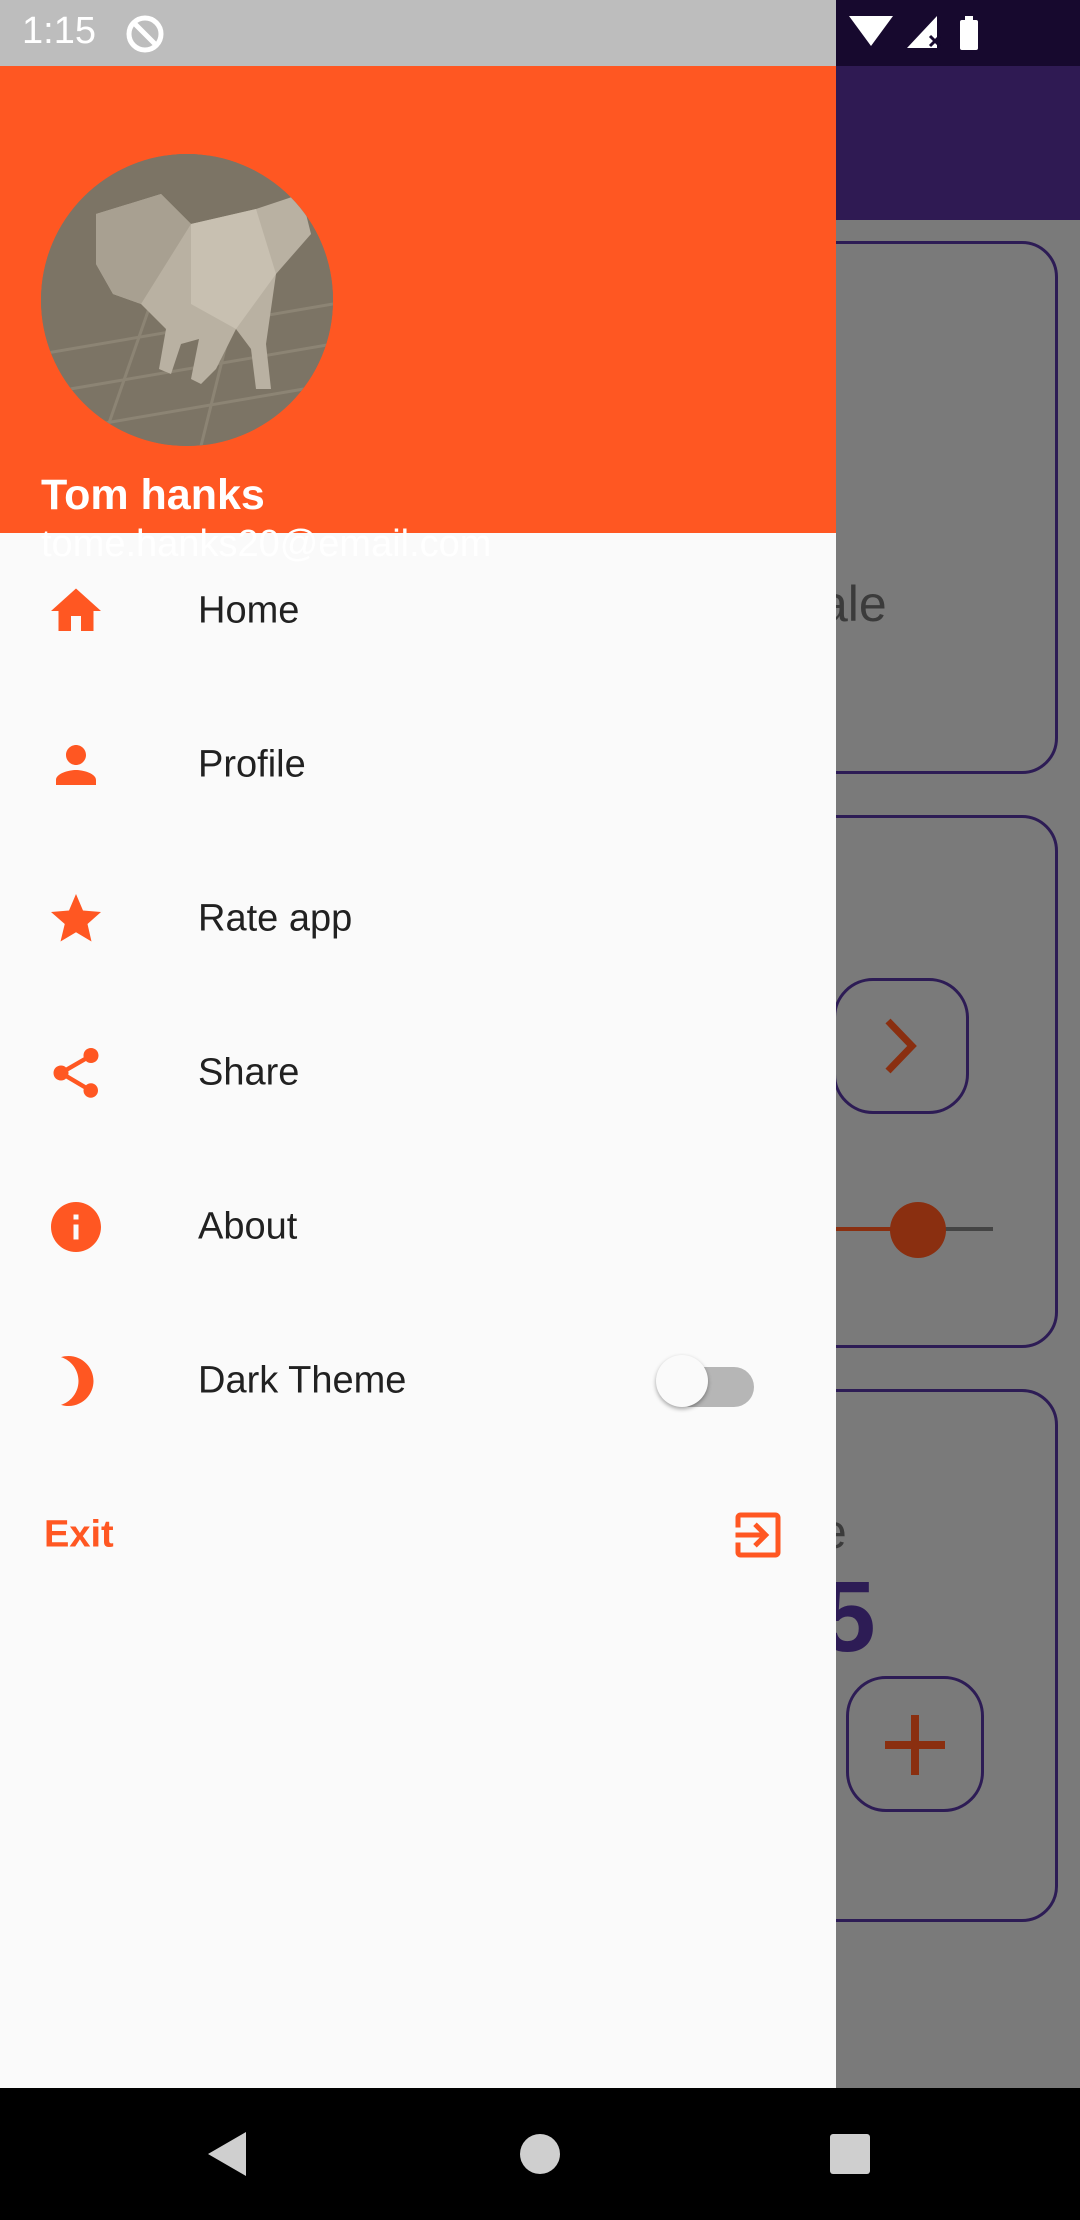  I want to click on background-add-button, so click(915, 1744).